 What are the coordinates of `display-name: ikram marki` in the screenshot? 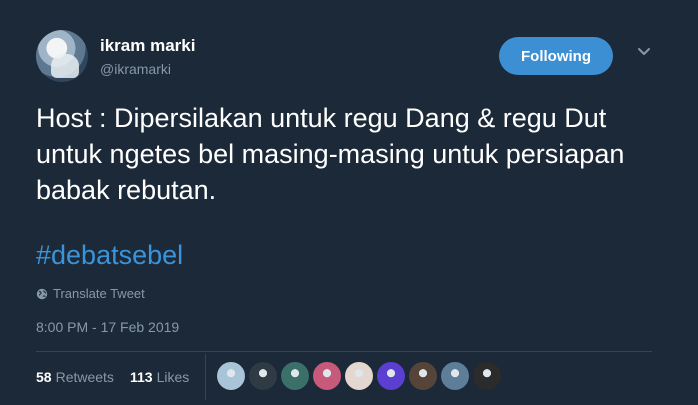 It's located at (147, 46).